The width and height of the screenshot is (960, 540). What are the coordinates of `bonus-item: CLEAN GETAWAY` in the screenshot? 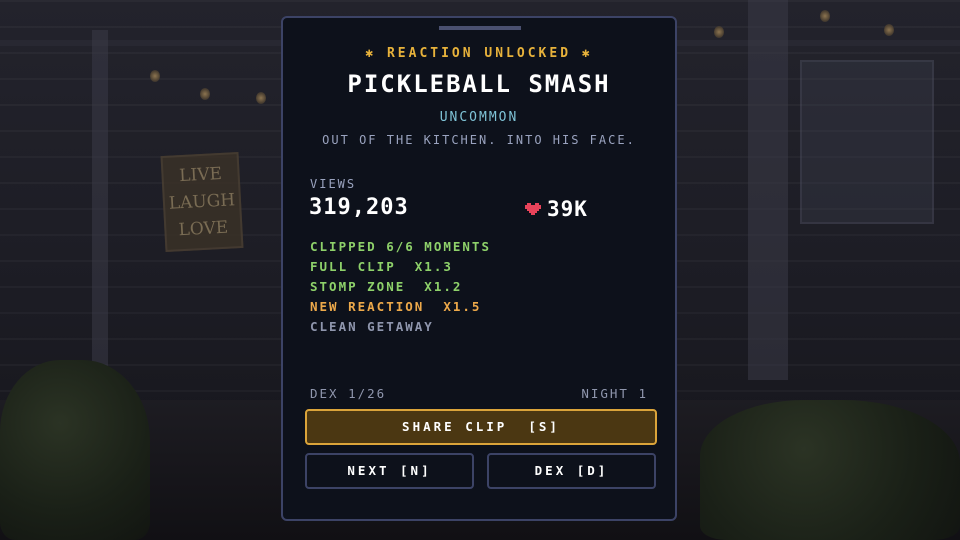 It's located at (372, 326).